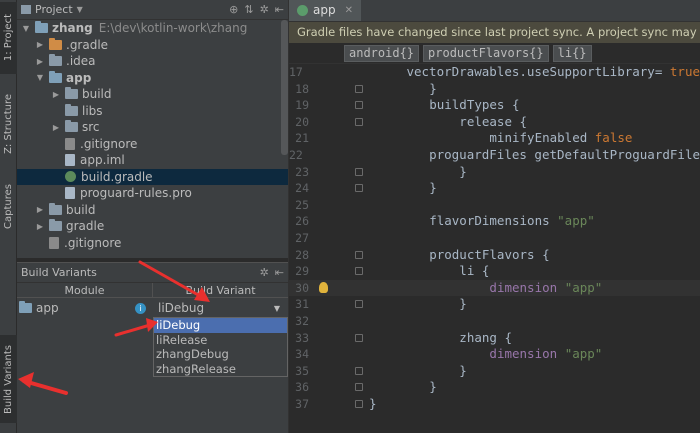 The height and width of the screenshot is (433, 700). I want to click on code-line: 32, so click(494, 321).